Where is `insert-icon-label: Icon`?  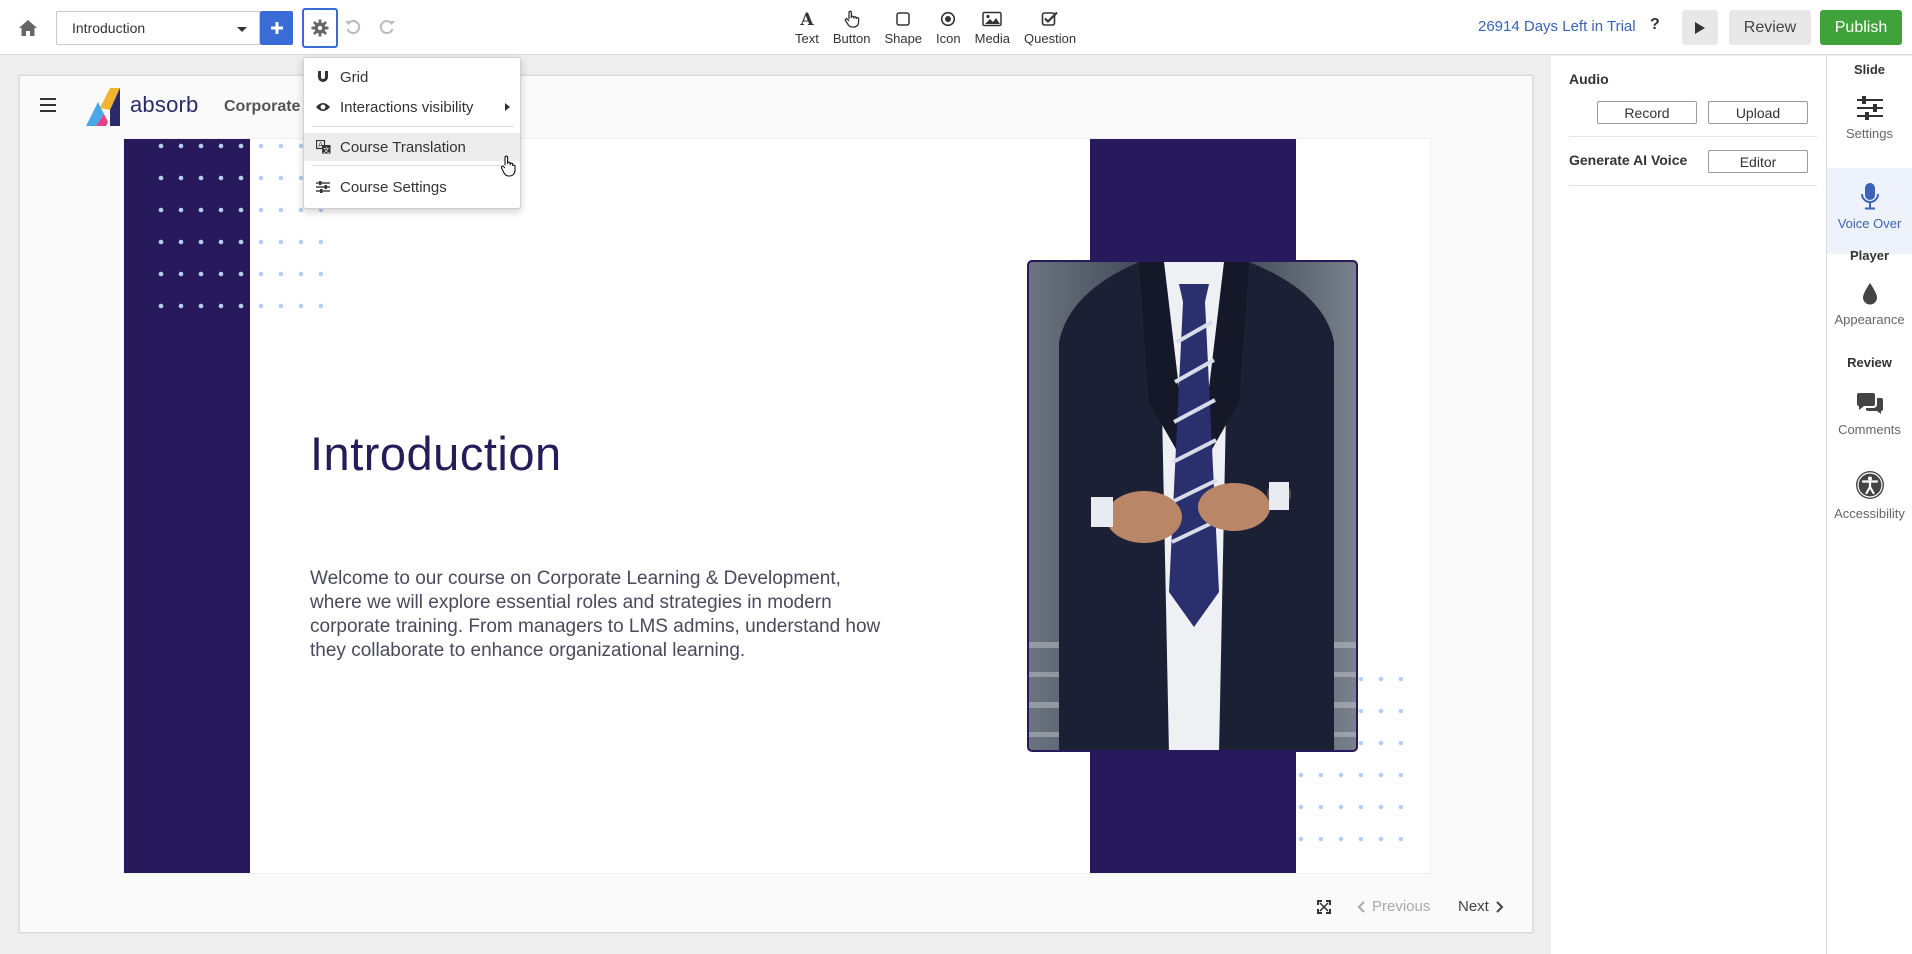
insert-icon-label: Icon is located at coordinates (948, 38).